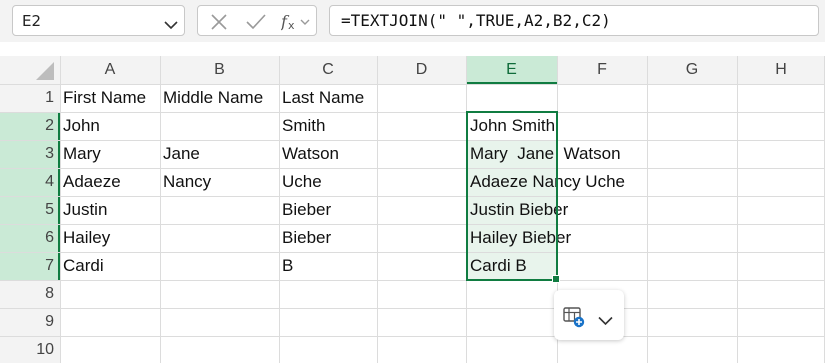 The height and width of the screenshot is (364, 825). What do you see at coordinates (30, 210) in the screenshot?
I see `row-header-5: 5` at bounding box center [30, 210].